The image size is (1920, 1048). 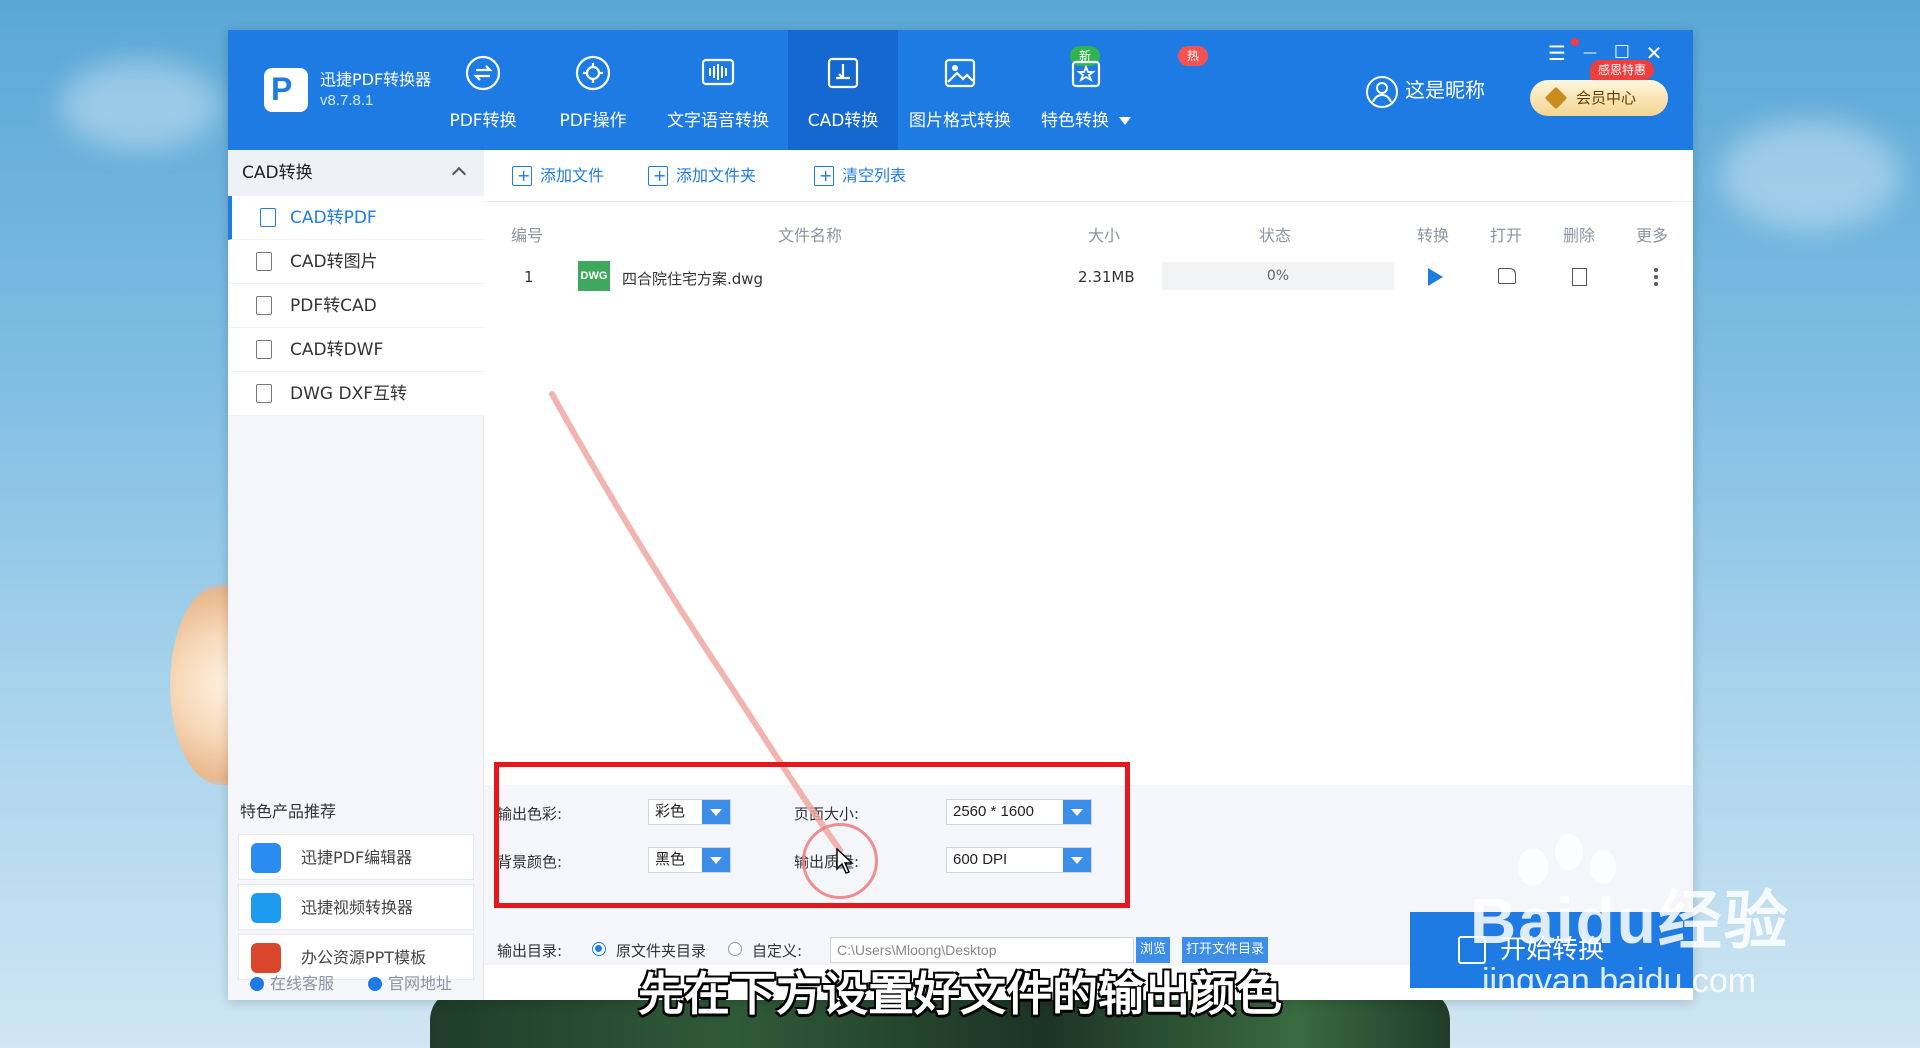 I want to click on pdf-convert-icon, so click(x=483, y=73).